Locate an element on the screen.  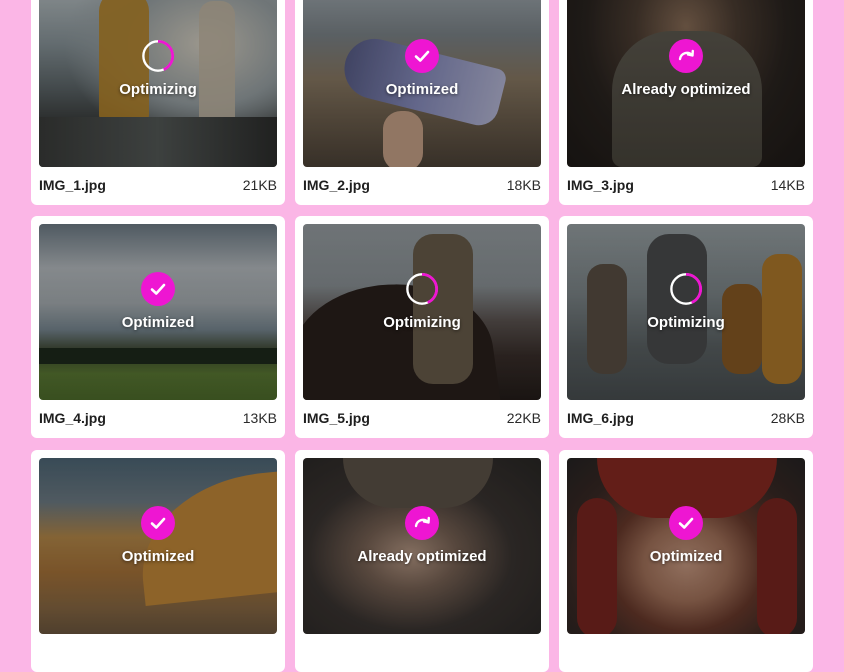
image-card: Optimizing IMG_1.jpg 21KB is located at coordinates (158, 102).